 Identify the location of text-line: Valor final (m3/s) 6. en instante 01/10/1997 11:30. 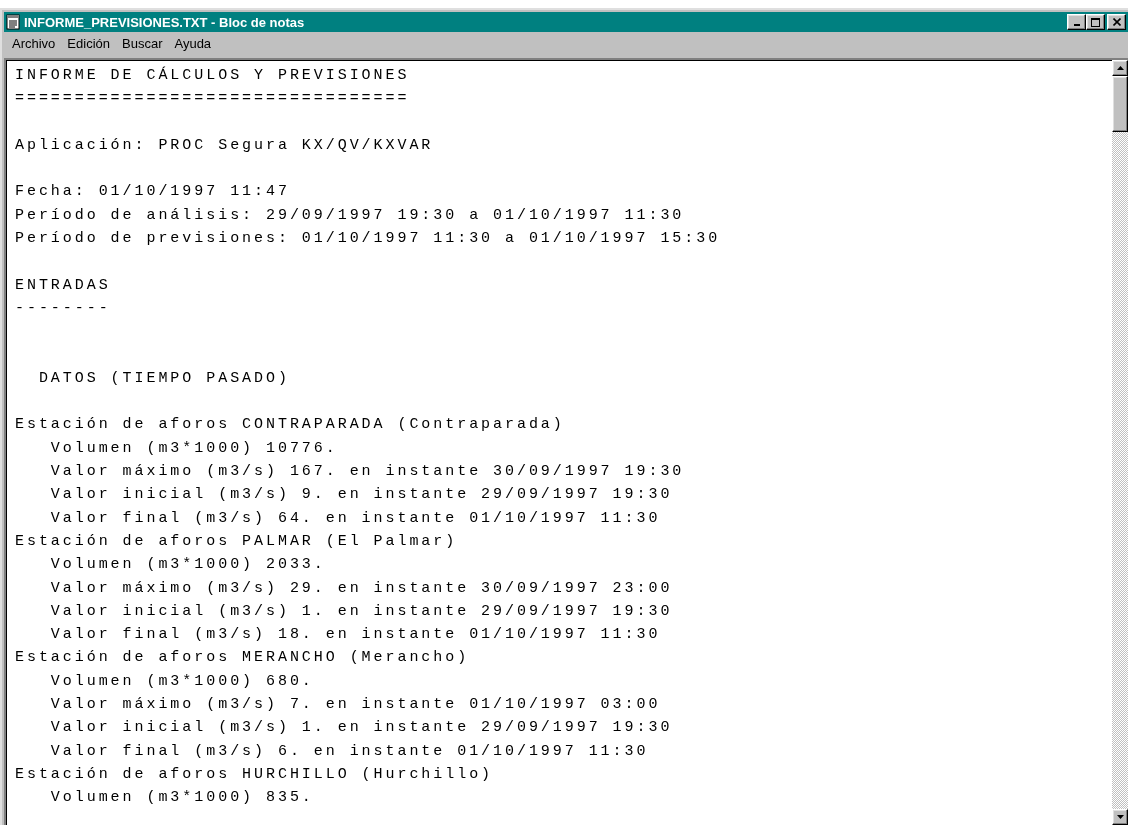
(349, 751).